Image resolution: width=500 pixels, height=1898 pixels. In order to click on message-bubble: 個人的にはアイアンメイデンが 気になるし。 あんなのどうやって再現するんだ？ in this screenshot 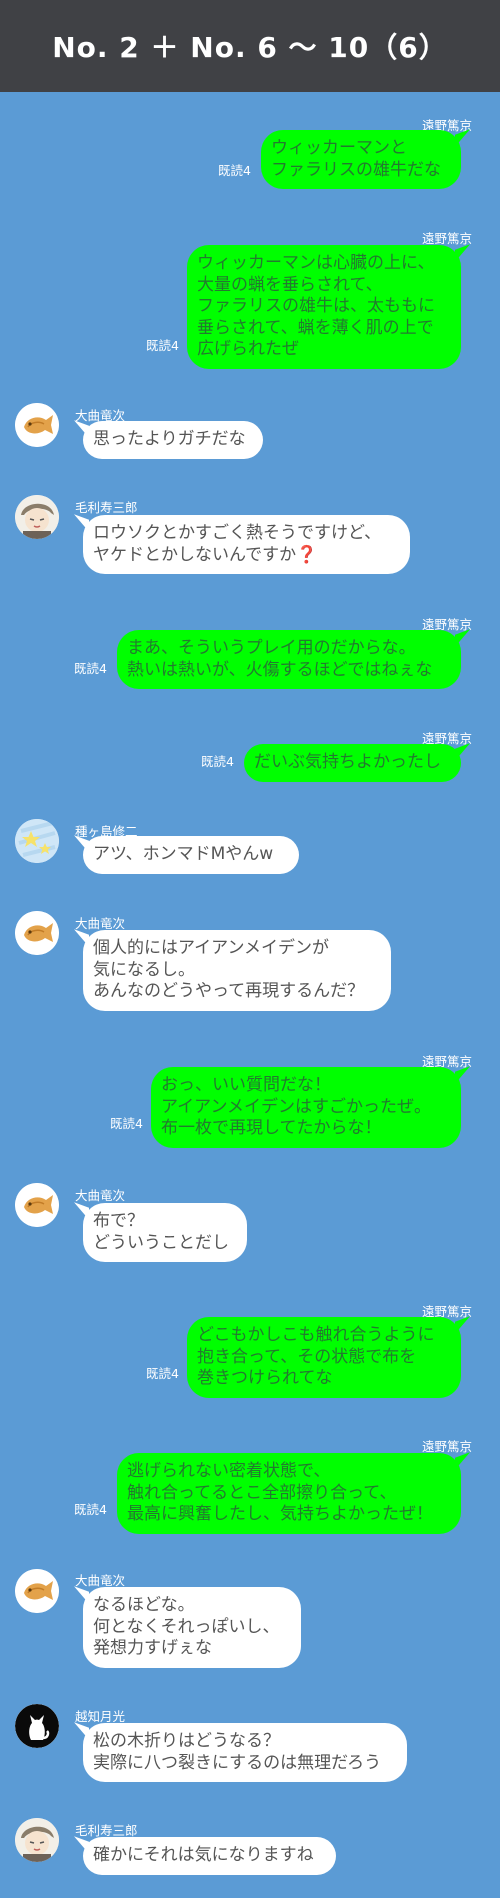, I will do `click(237, 970)`.